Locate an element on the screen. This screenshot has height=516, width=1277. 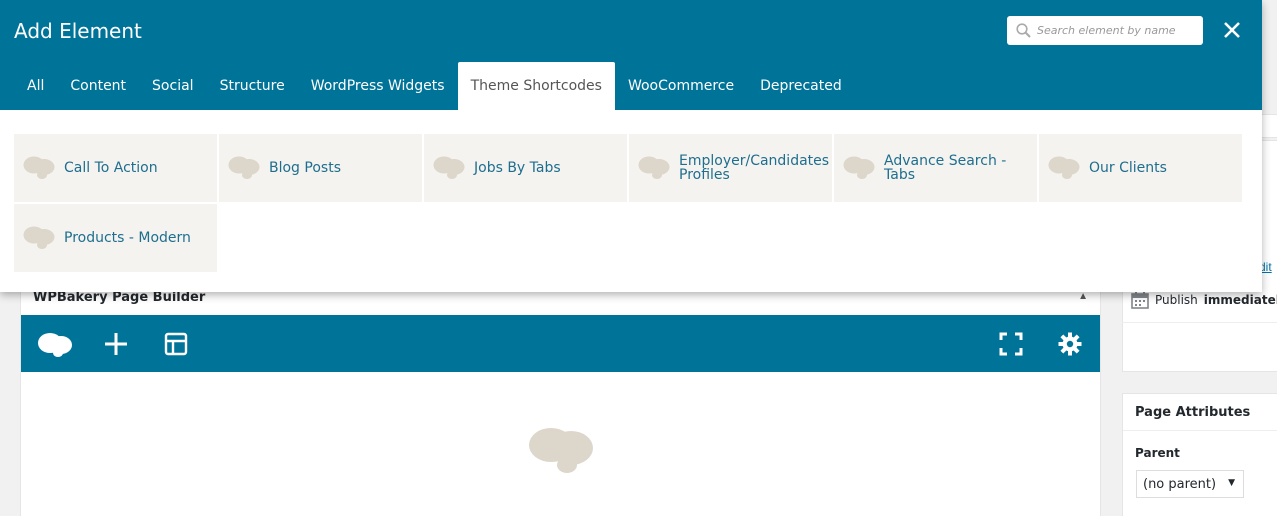
tab-content: Content is located at coordinates (98, 86).